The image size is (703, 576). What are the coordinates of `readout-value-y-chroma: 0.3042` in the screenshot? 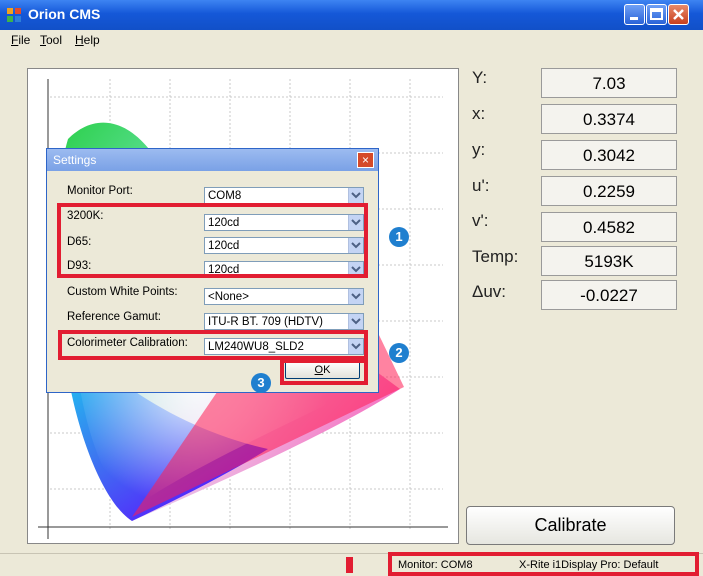 It's located at (609, 155).